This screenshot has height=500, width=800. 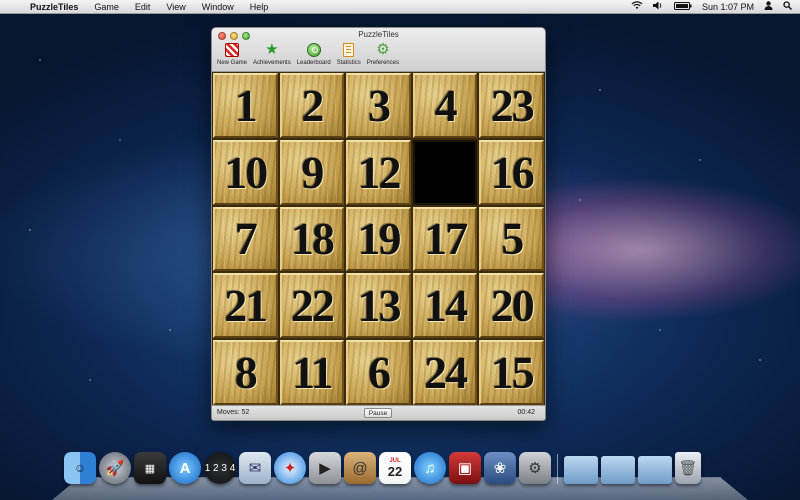 I want to click on finder-icon: ☺, so click(x=80, y=468).